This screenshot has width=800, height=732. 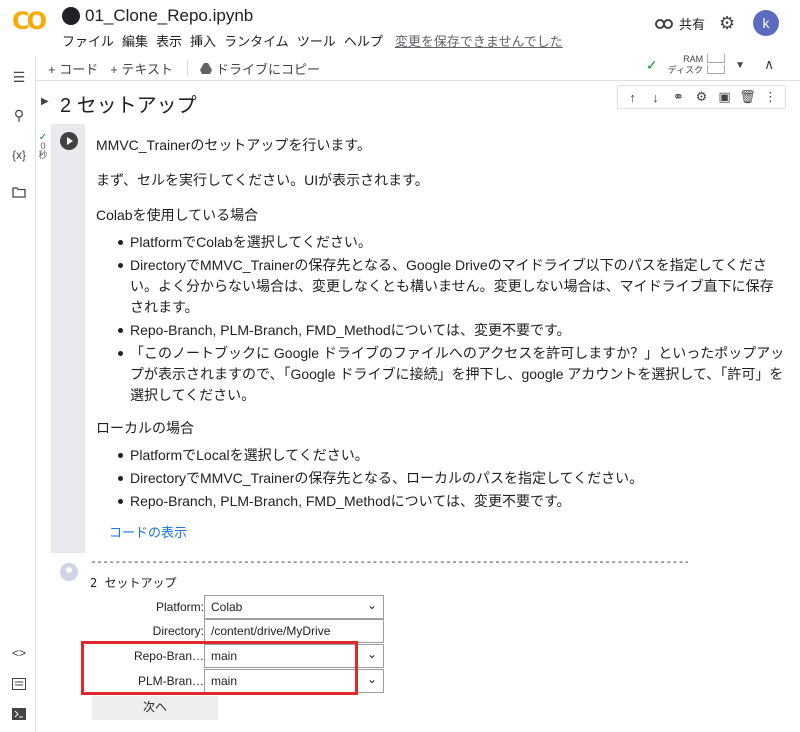 I want to click on copy-to-drive-button: ドライブにコピー, so click(x=260, y=68).